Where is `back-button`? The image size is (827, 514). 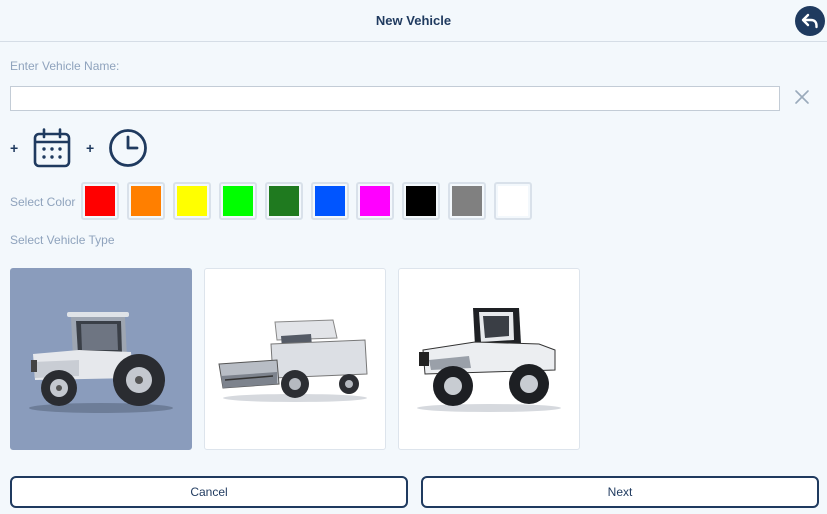
back-button is located at coordinates (810, 21).